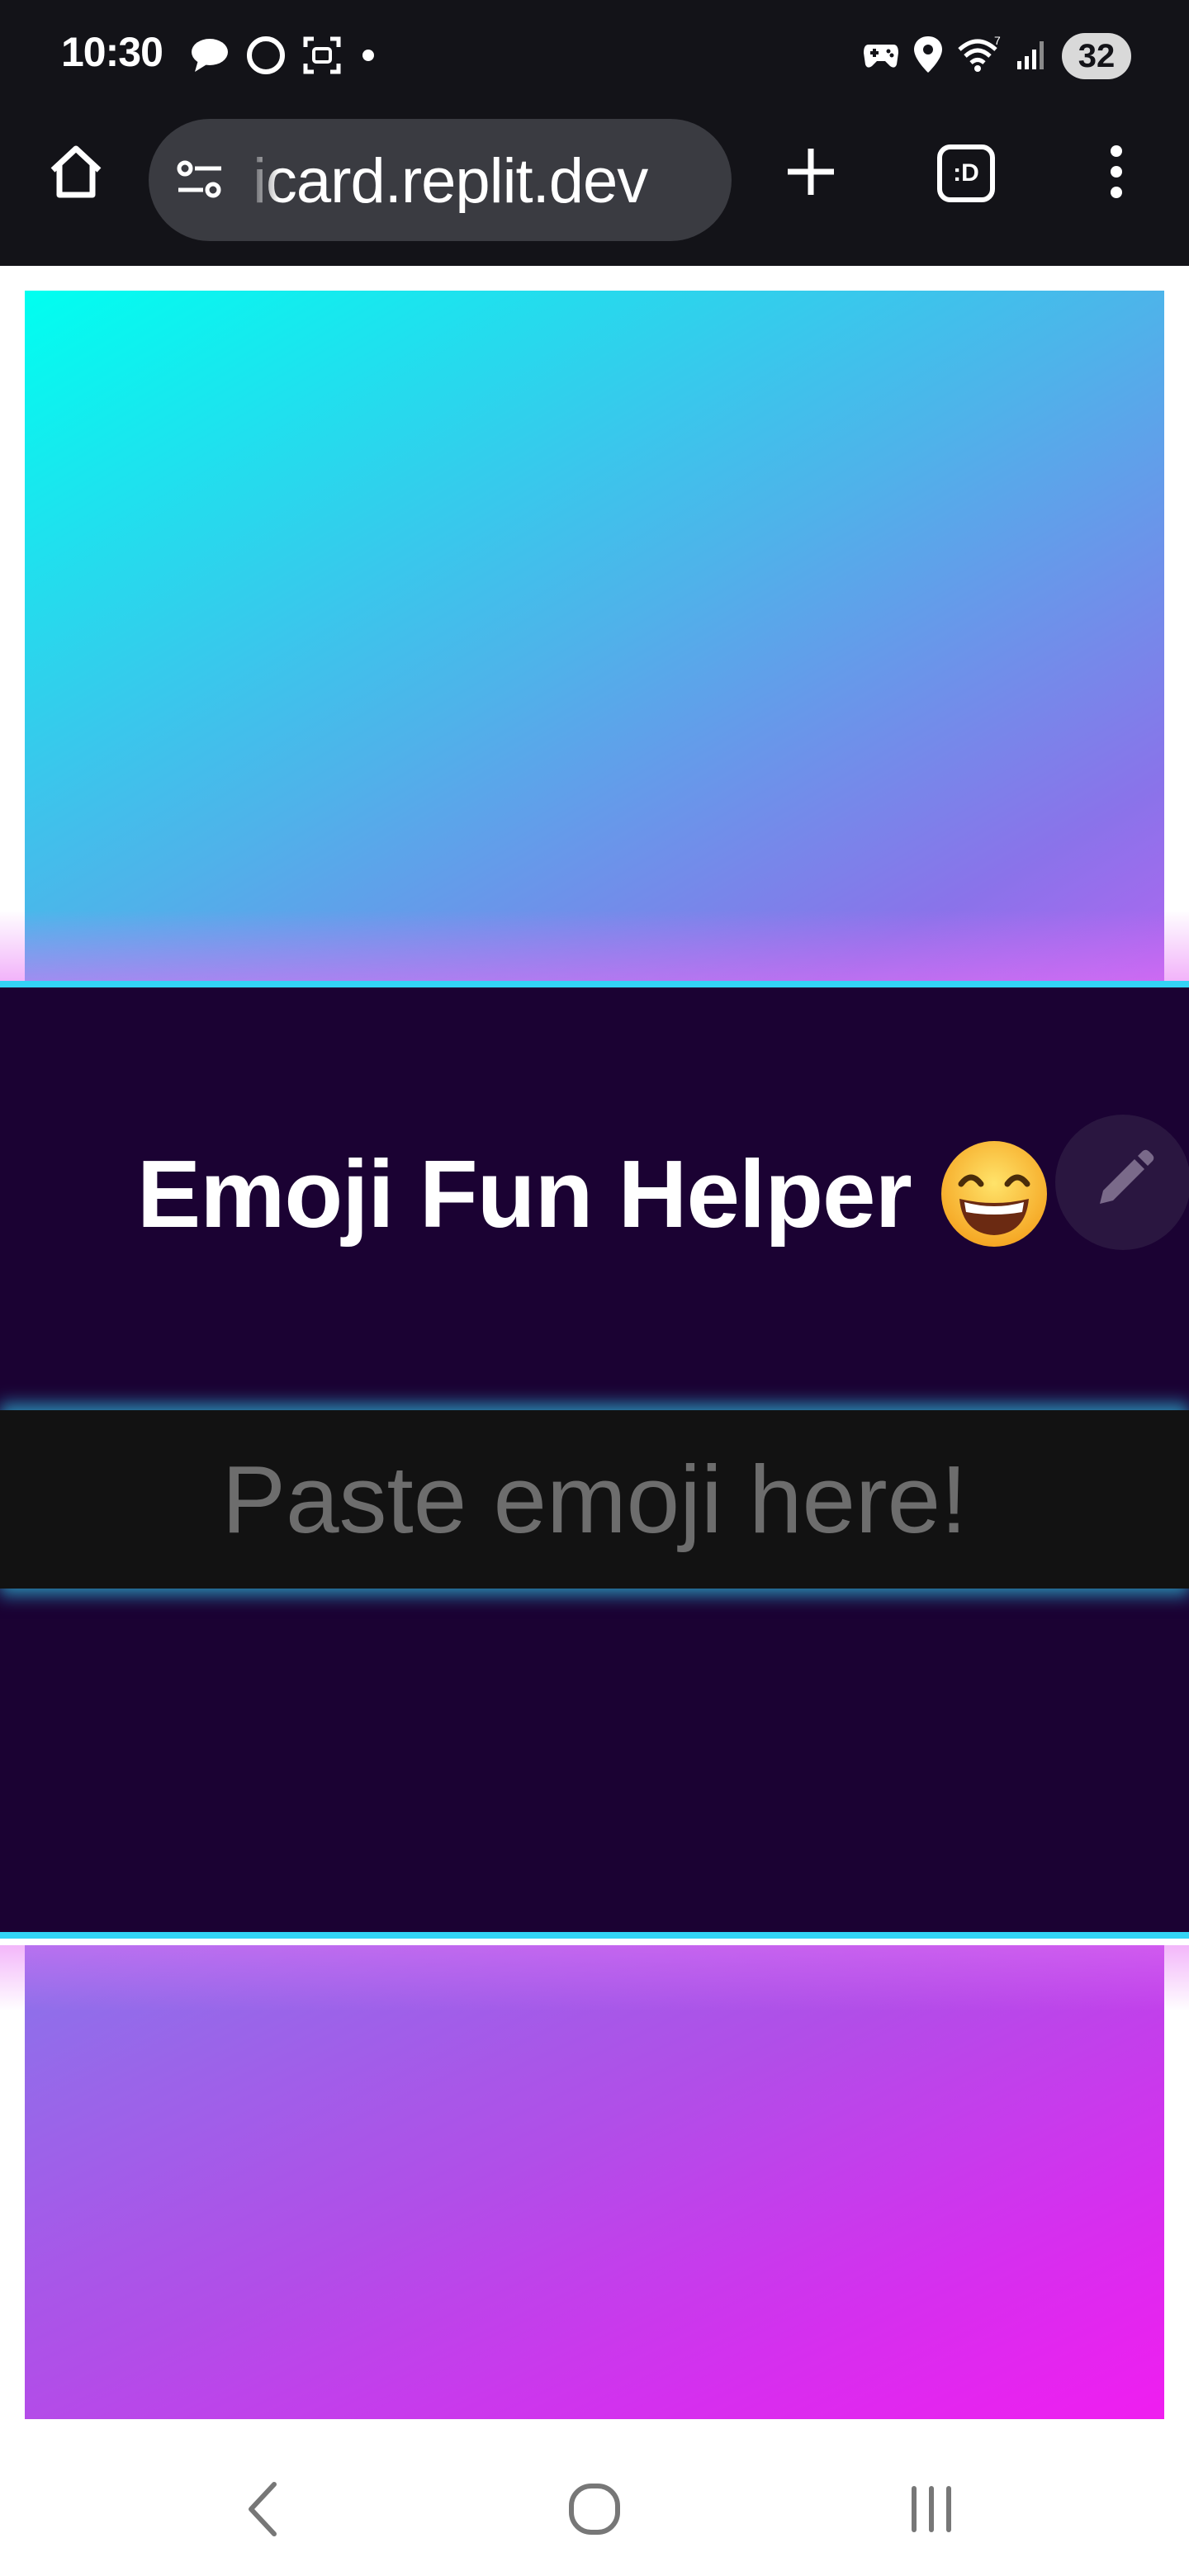 This screenshot has height=2576, width=1189. What do you see at coordinates (368, 57) in the screenshot?
I see `dot-icon` at bounding box center [368, 57].